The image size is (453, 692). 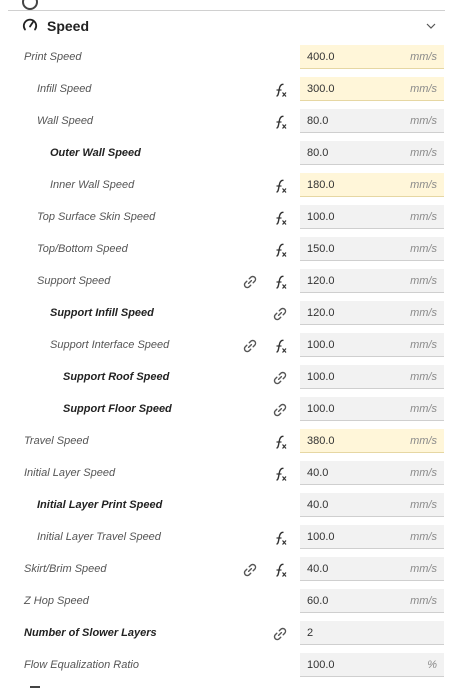 I want to click on support-interface-speed-input: 100.0 mm/s, so click(x=372, y=345).